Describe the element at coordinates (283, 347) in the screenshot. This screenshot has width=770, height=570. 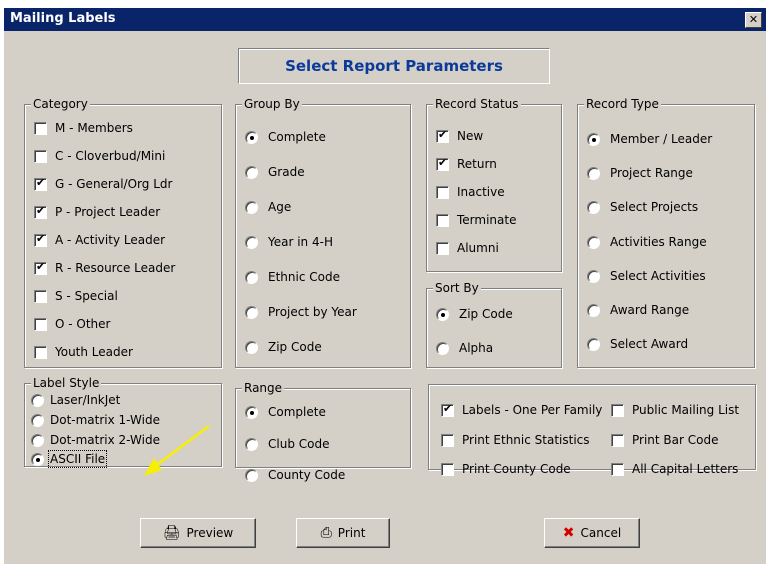
I see `group-by-zip-code: Zip Code` at that location.